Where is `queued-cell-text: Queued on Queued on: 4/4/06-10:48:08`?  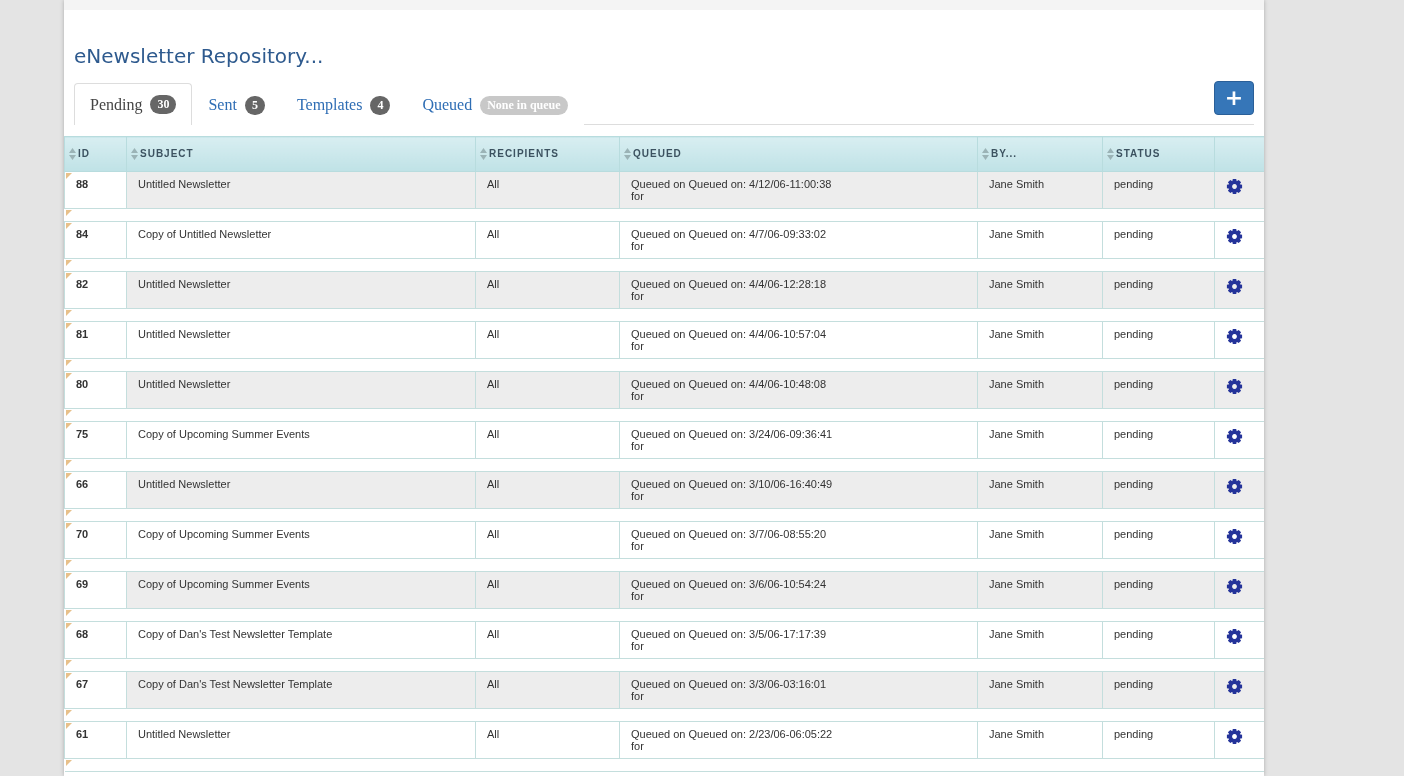
queued-cell-text: Queued on Queued on: 4/4/06-10:48:08 is located at coordinates (729, 384).